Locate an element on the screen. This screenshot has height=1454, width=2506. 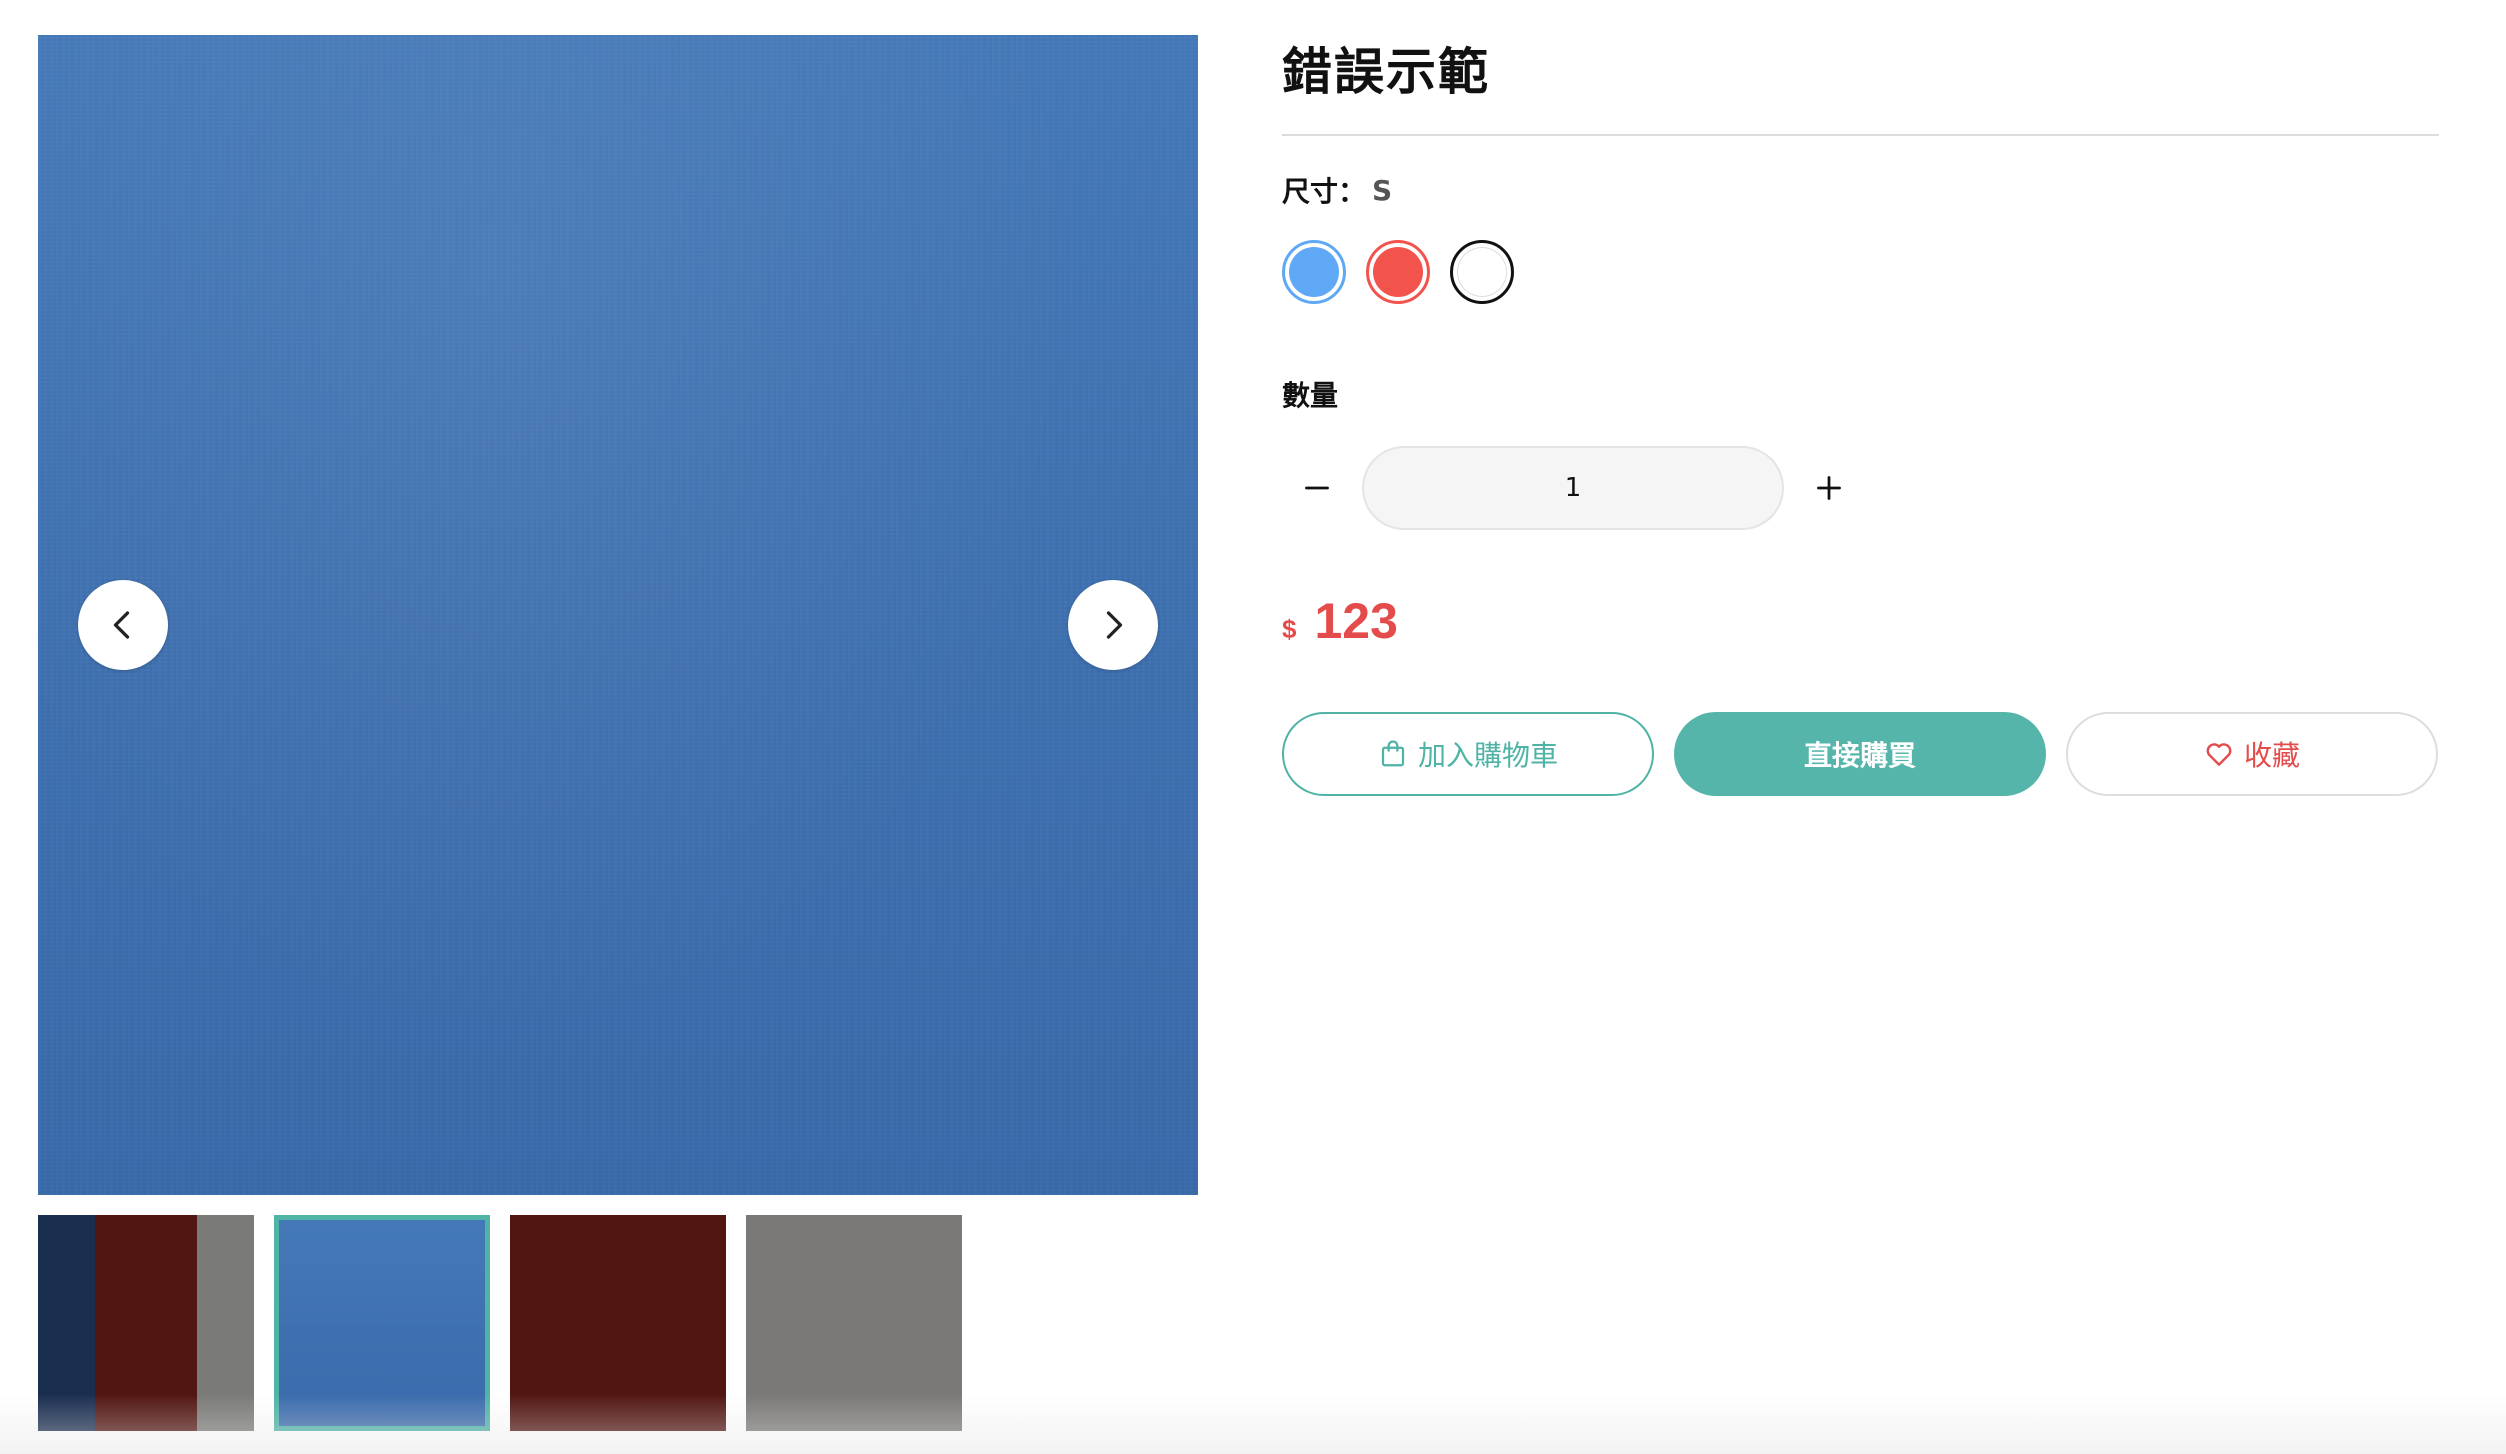
chevron-right-icon is located at coordinates (1114, 625).